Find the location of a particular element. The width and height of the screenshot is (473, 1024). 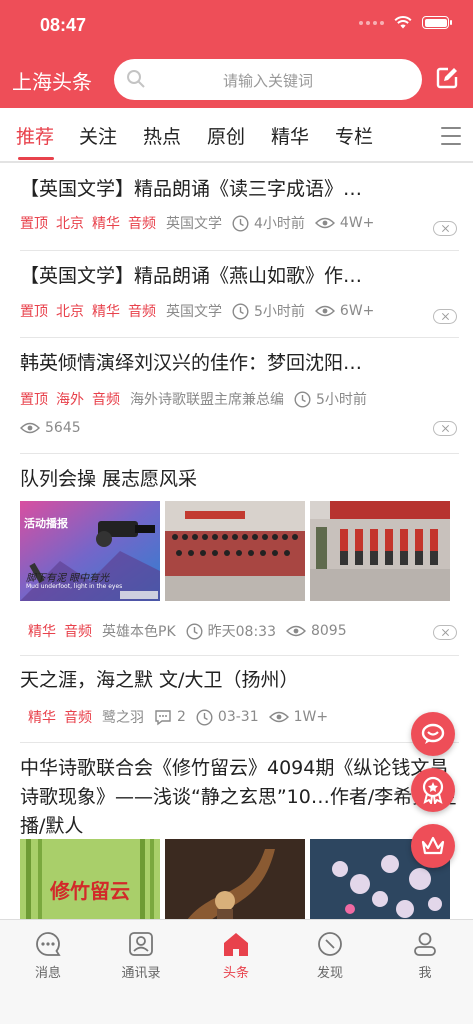

item-time: 昨天08:33 is located at coordinates (241, 632).